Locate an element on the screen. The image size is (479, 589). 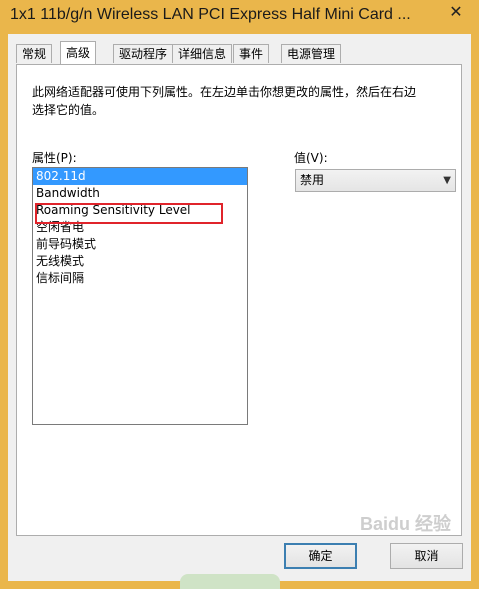
tab-events: 事件 is located at coordinates (251, 53).